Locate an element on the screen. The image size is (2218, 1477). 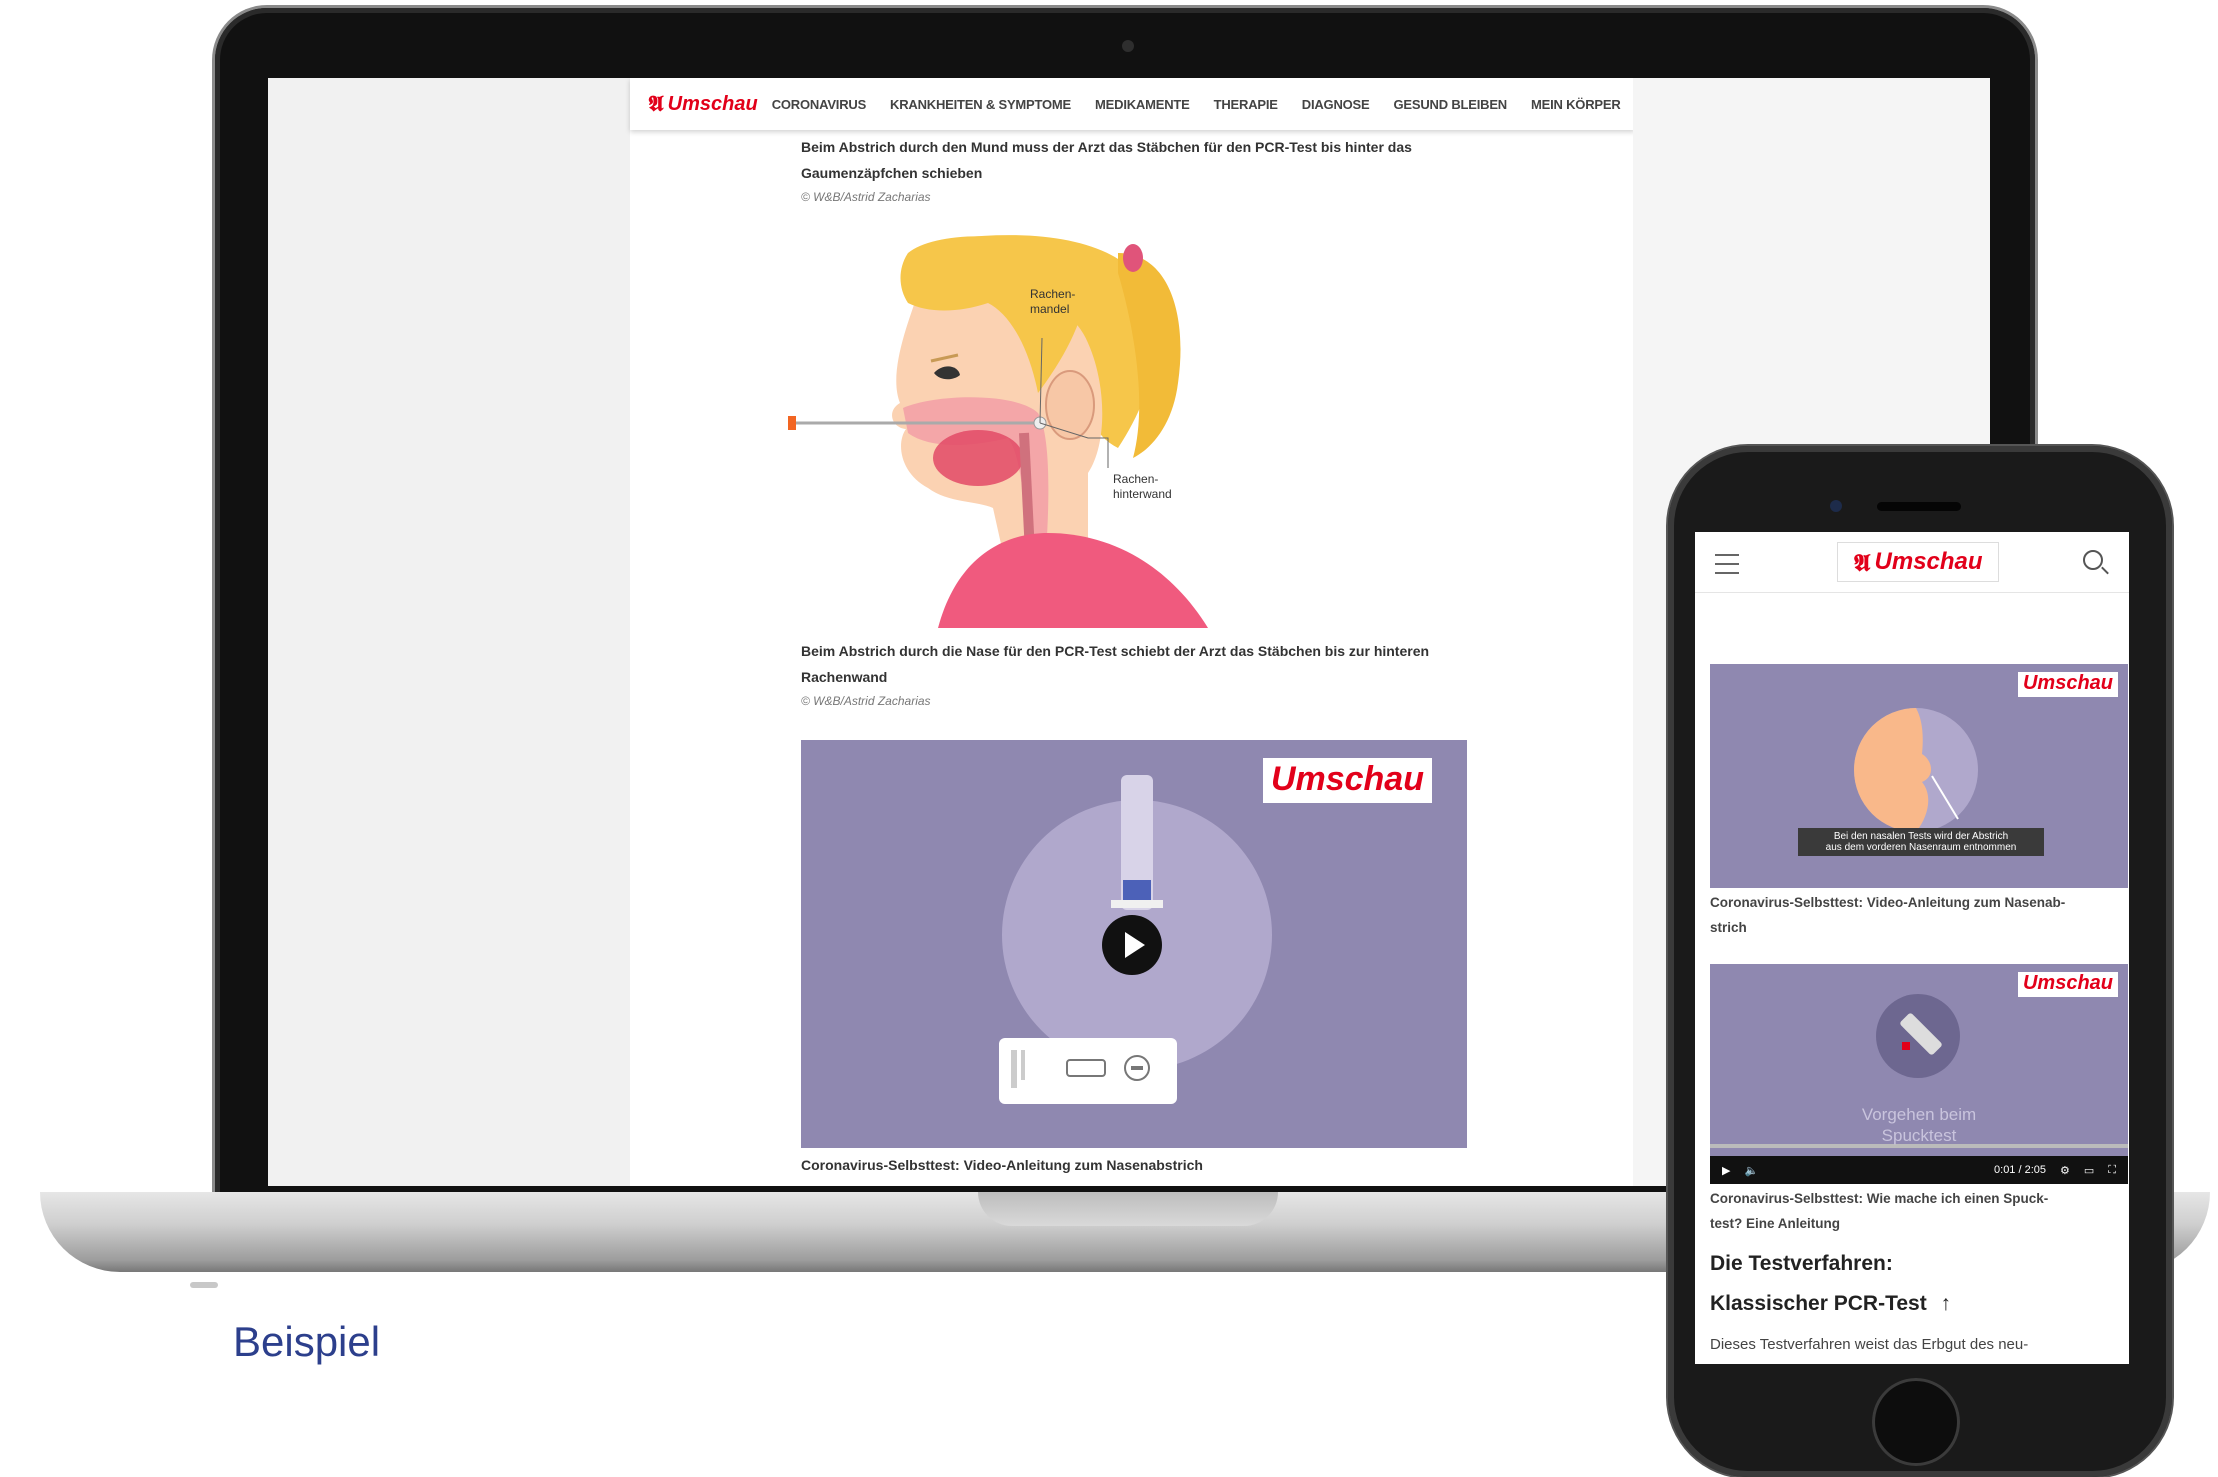
video-player: Umschau is located at coordinates (1134, 944).